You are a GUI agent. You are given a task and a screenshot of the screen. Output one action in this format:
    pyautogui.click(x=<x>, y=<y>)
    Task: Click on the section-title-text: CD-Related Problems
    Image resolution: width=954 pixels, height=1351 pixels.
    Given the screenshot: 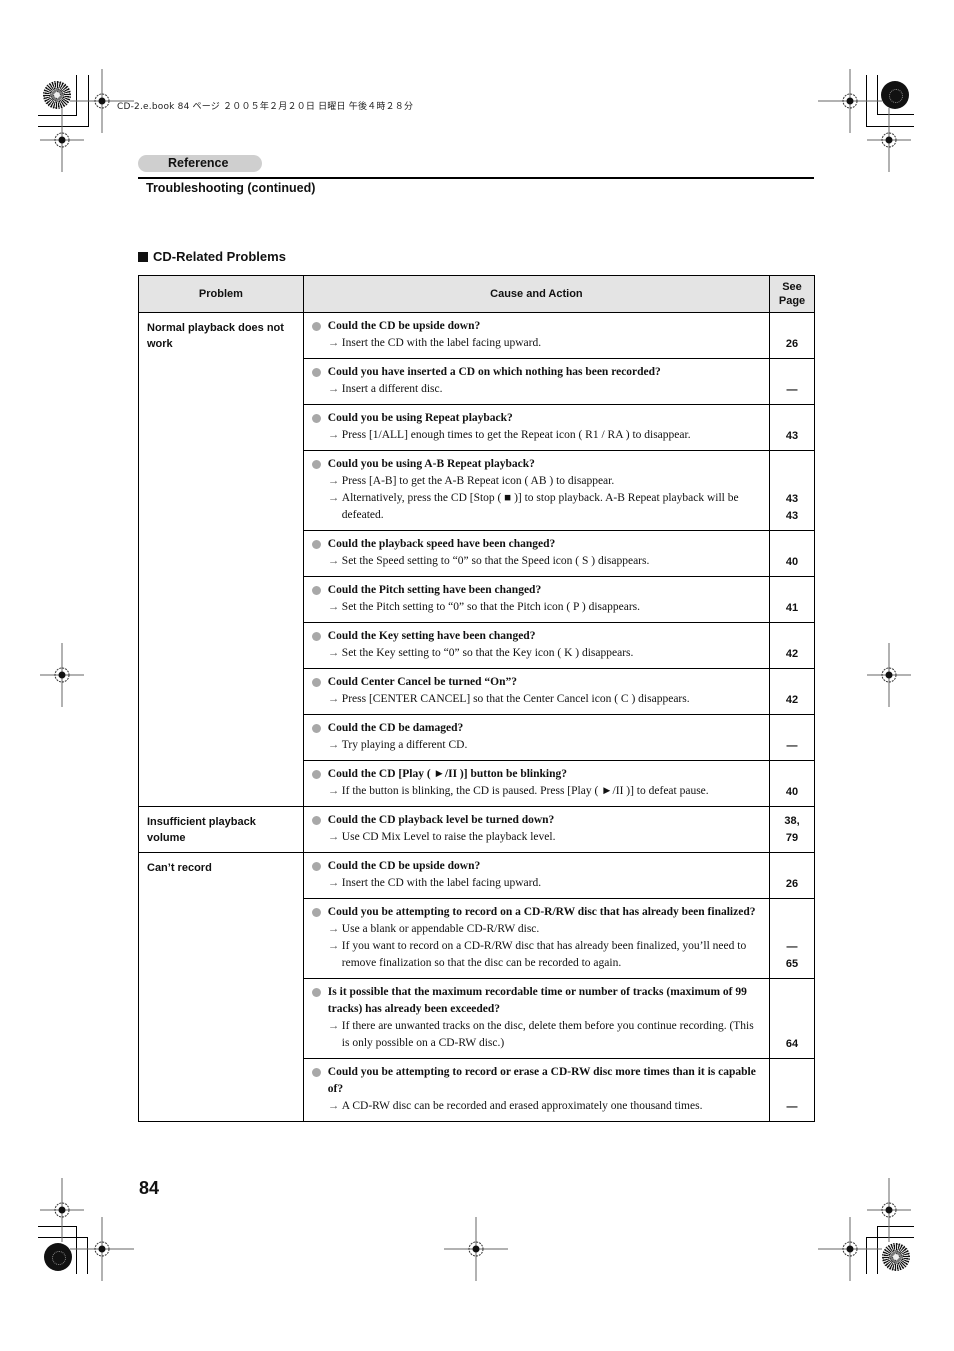 What is the action you would take?
    pyautogui.click(x=219, y=256)
    